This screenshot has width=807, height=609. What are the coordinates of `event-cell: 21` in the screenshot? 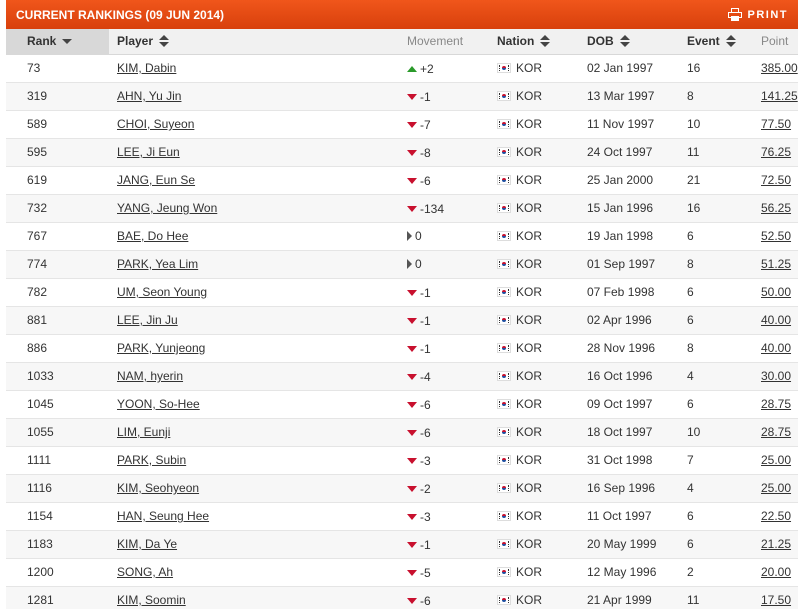 It's located at (724, 180).